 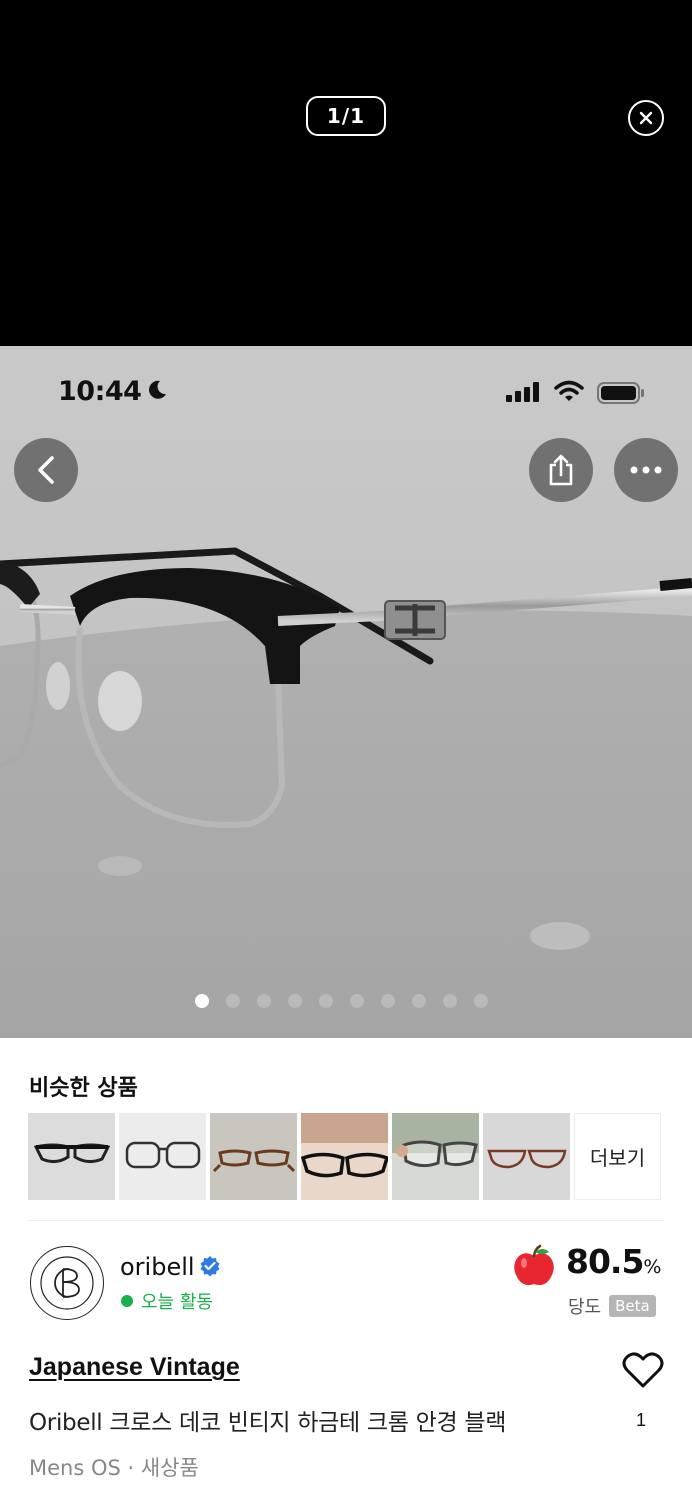 I want to click on apple-icon, so click(x=534, y=1265).